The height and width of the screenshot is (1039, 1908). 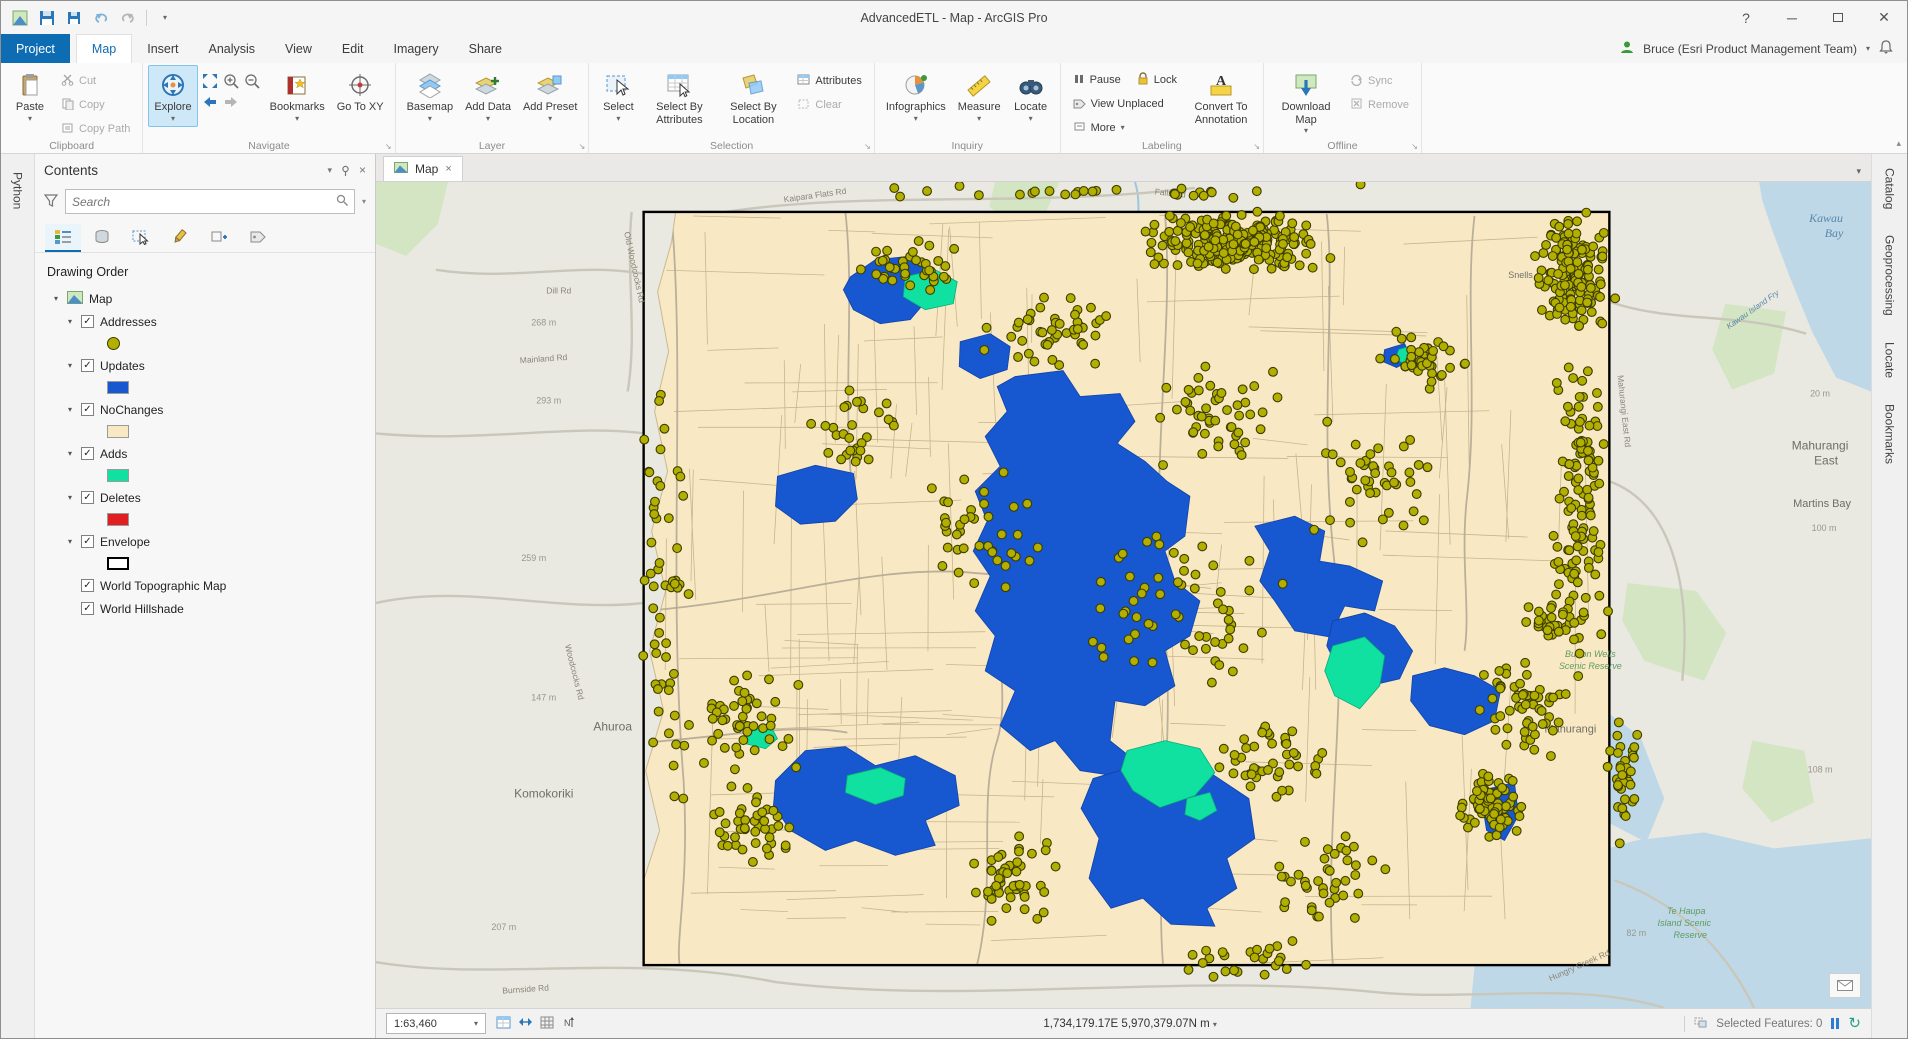 What do you see at coordinates (829, 105) in the screenshot?
I see `clear-selection-button: Clear` at bounding box center [829, 105].